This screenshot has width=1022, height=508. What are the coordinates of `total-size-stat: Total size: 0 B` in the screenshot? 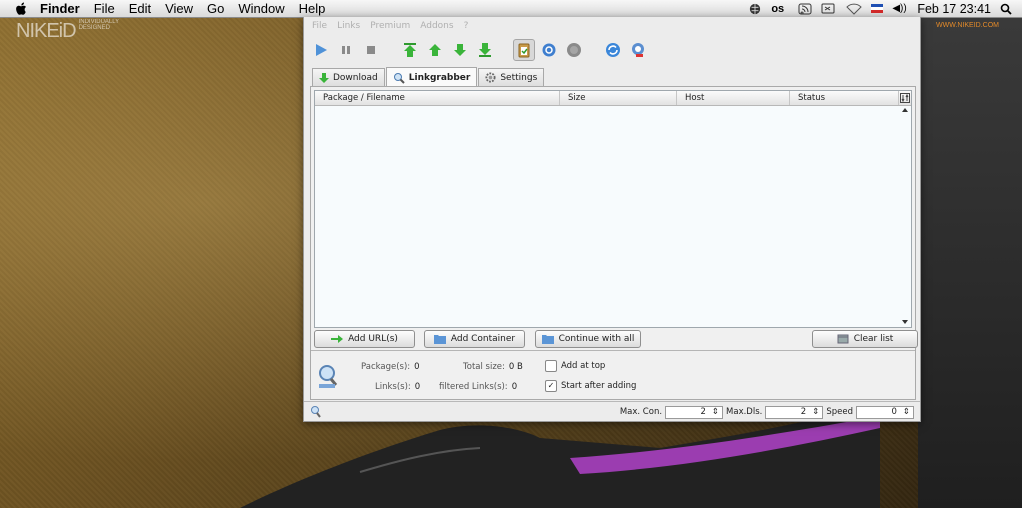 It's located at (493, 367).